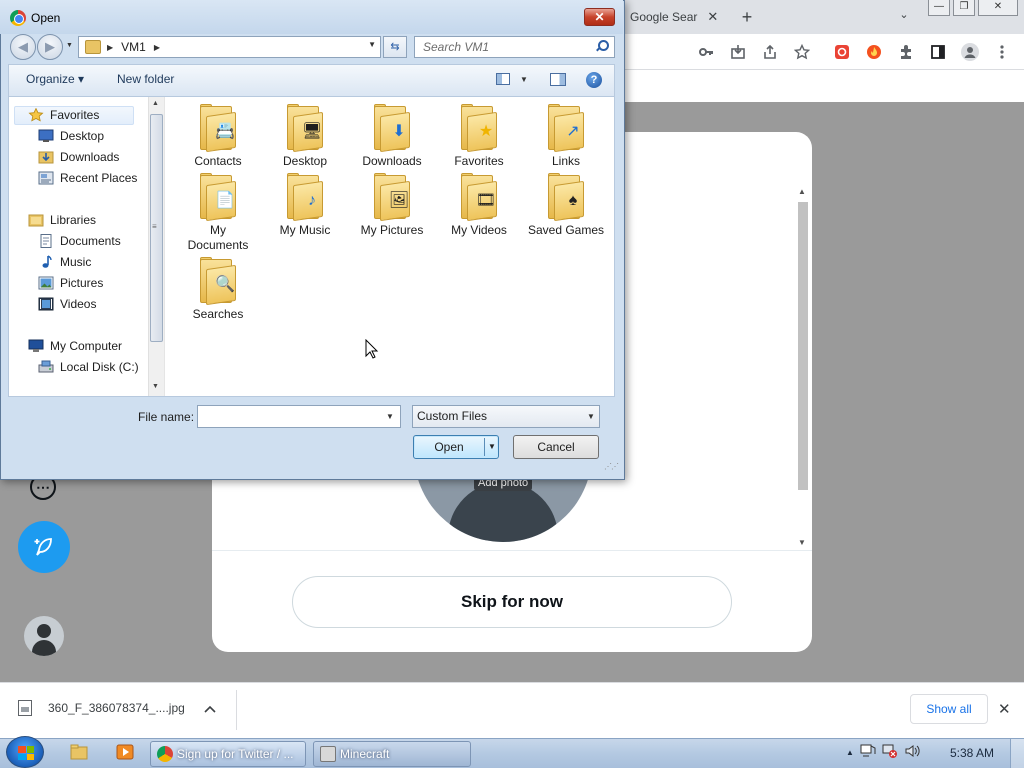  Describe the element at coordinates (868, 752) in the screenshot. I see `action-center-icon` at that location.